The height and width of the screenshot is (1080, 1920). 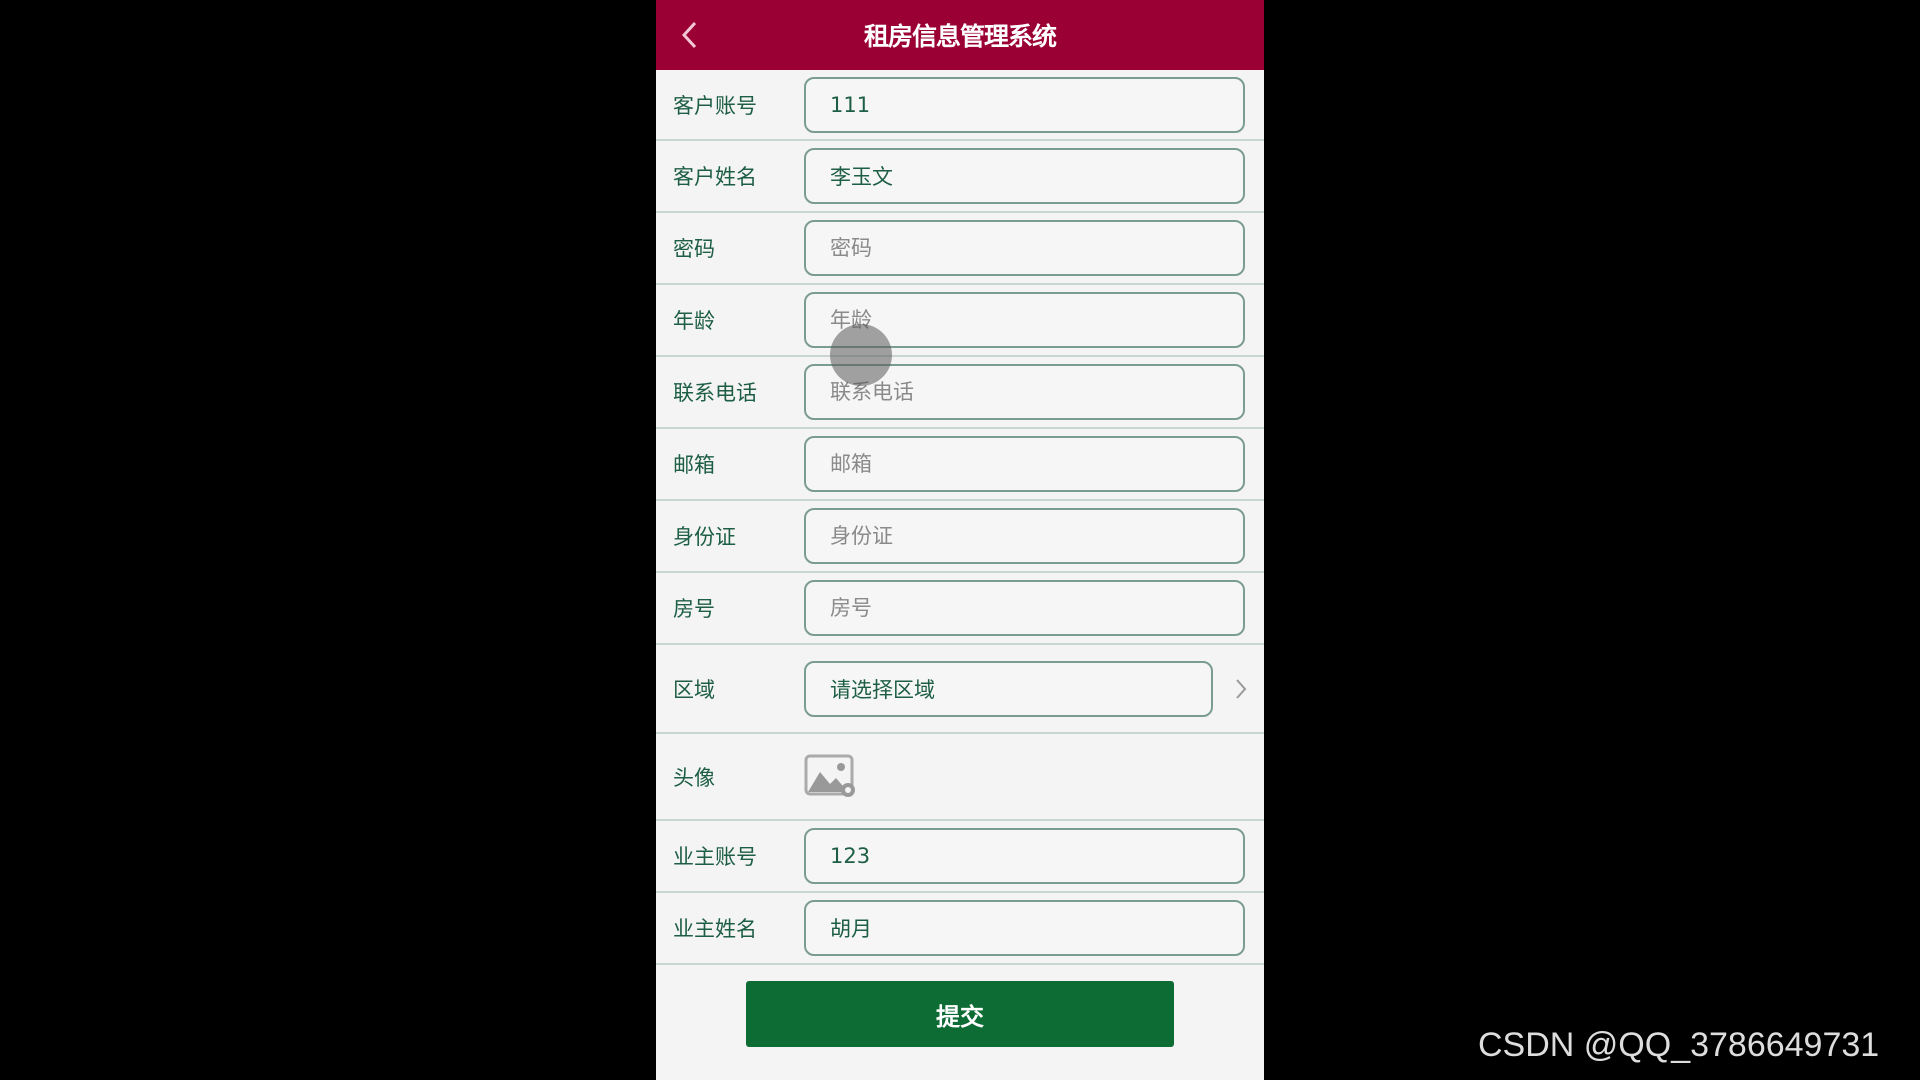 I want to click on touch-indicator, so click(x=861, y=355).